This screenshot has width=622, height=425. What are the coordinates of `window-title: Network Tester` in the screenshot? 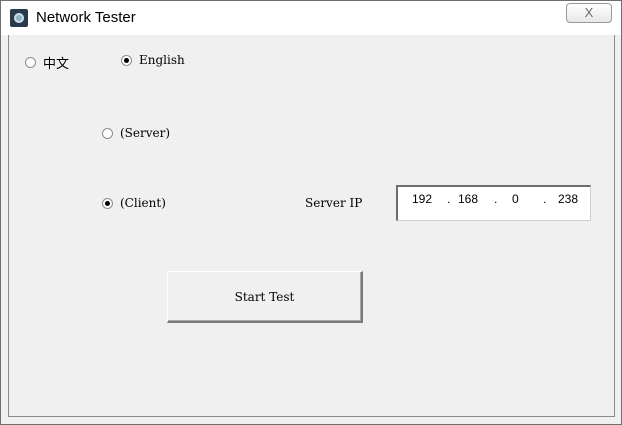 It's located at (86, 17).